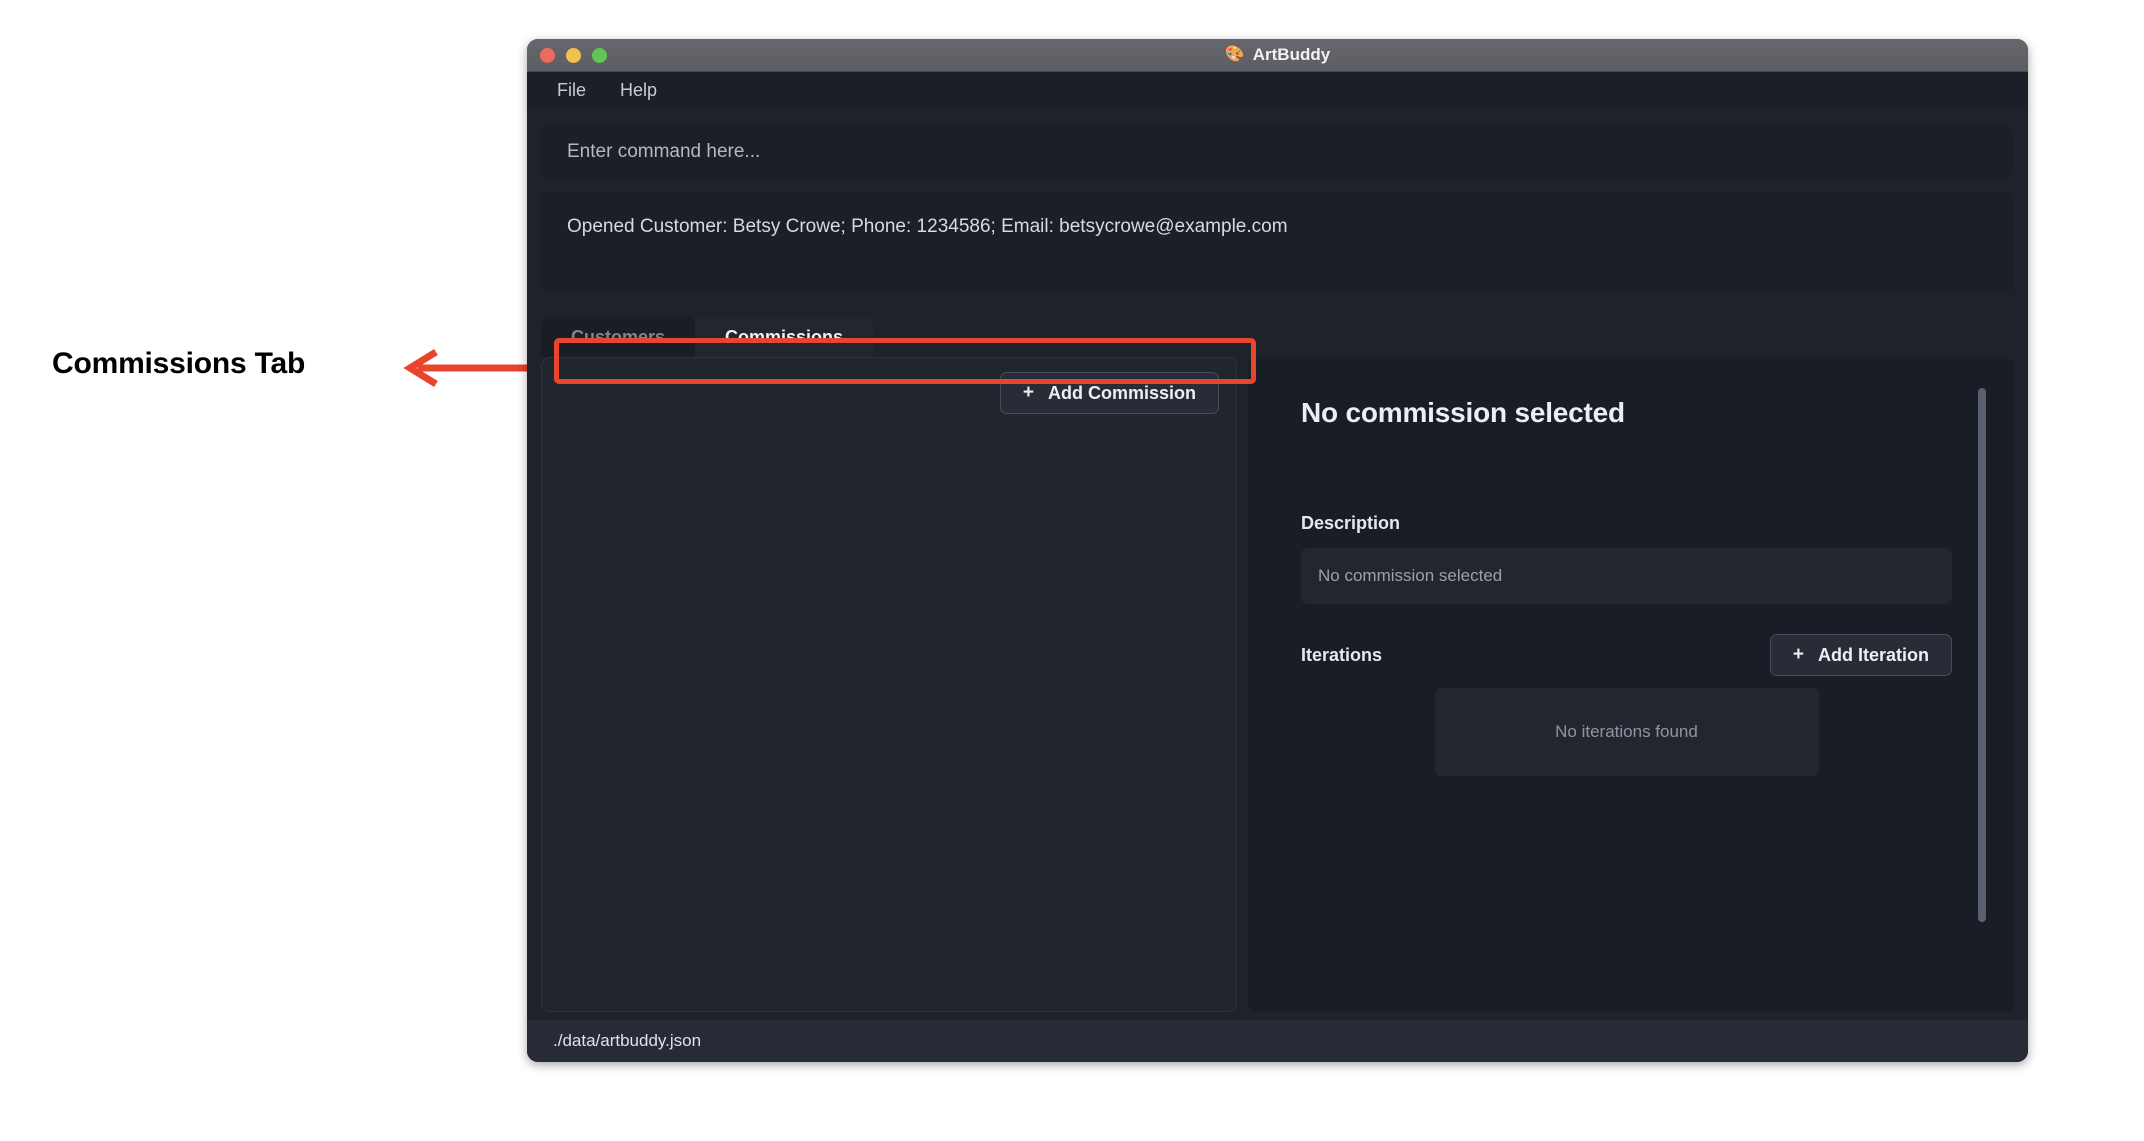 This screenshot has height=1141, width=2144. I want to click on menu-item-file: File, so click(571, 90).